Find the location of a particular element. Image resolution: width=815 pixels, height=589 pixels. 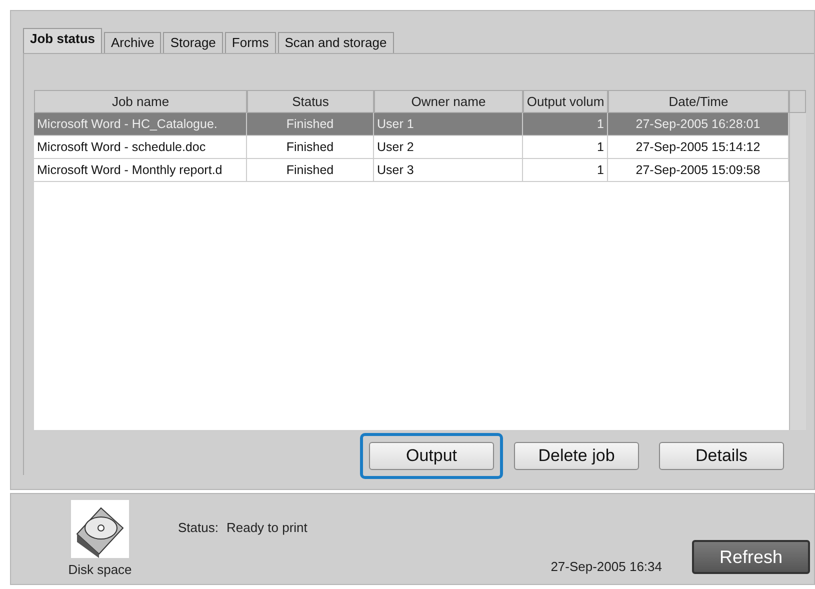

tab: Storage is located at coordinates (193, 42).